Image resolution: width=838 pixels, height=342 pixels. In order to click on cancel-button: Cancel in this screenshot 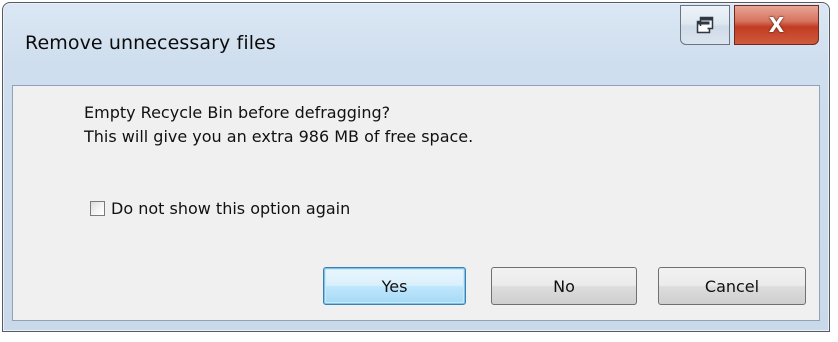, I will do `click(732, 286)`.